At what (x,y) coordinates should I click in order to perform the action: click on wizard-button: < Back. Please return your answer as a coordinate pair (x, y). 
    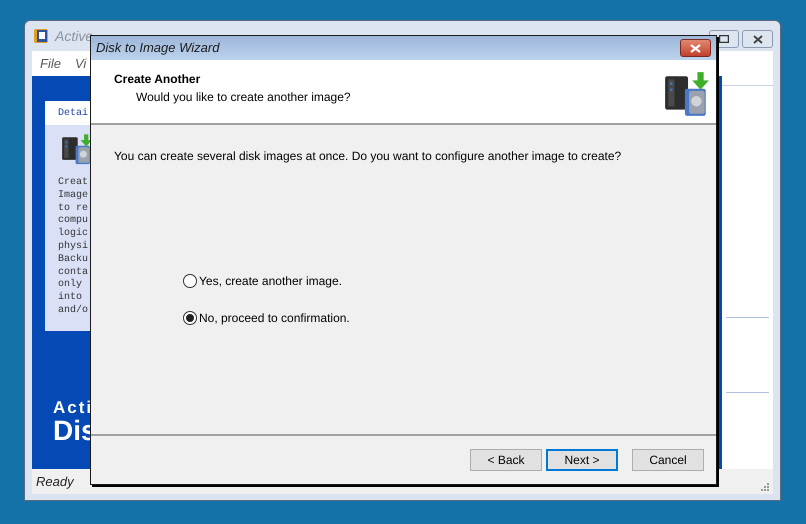
    Looking at the image, I should click on (506, 460).